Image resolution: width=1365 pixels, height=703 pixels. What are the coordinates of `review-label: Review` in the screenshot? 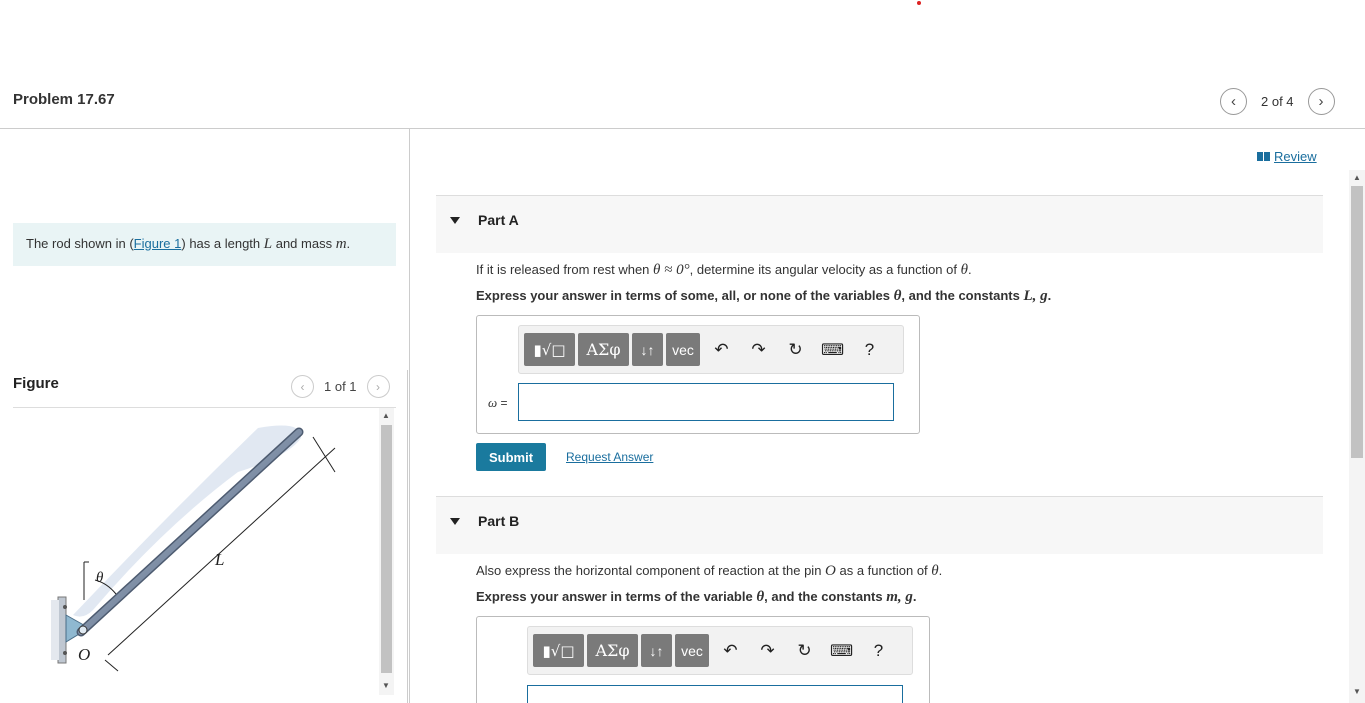 It's located at (1295, 156).